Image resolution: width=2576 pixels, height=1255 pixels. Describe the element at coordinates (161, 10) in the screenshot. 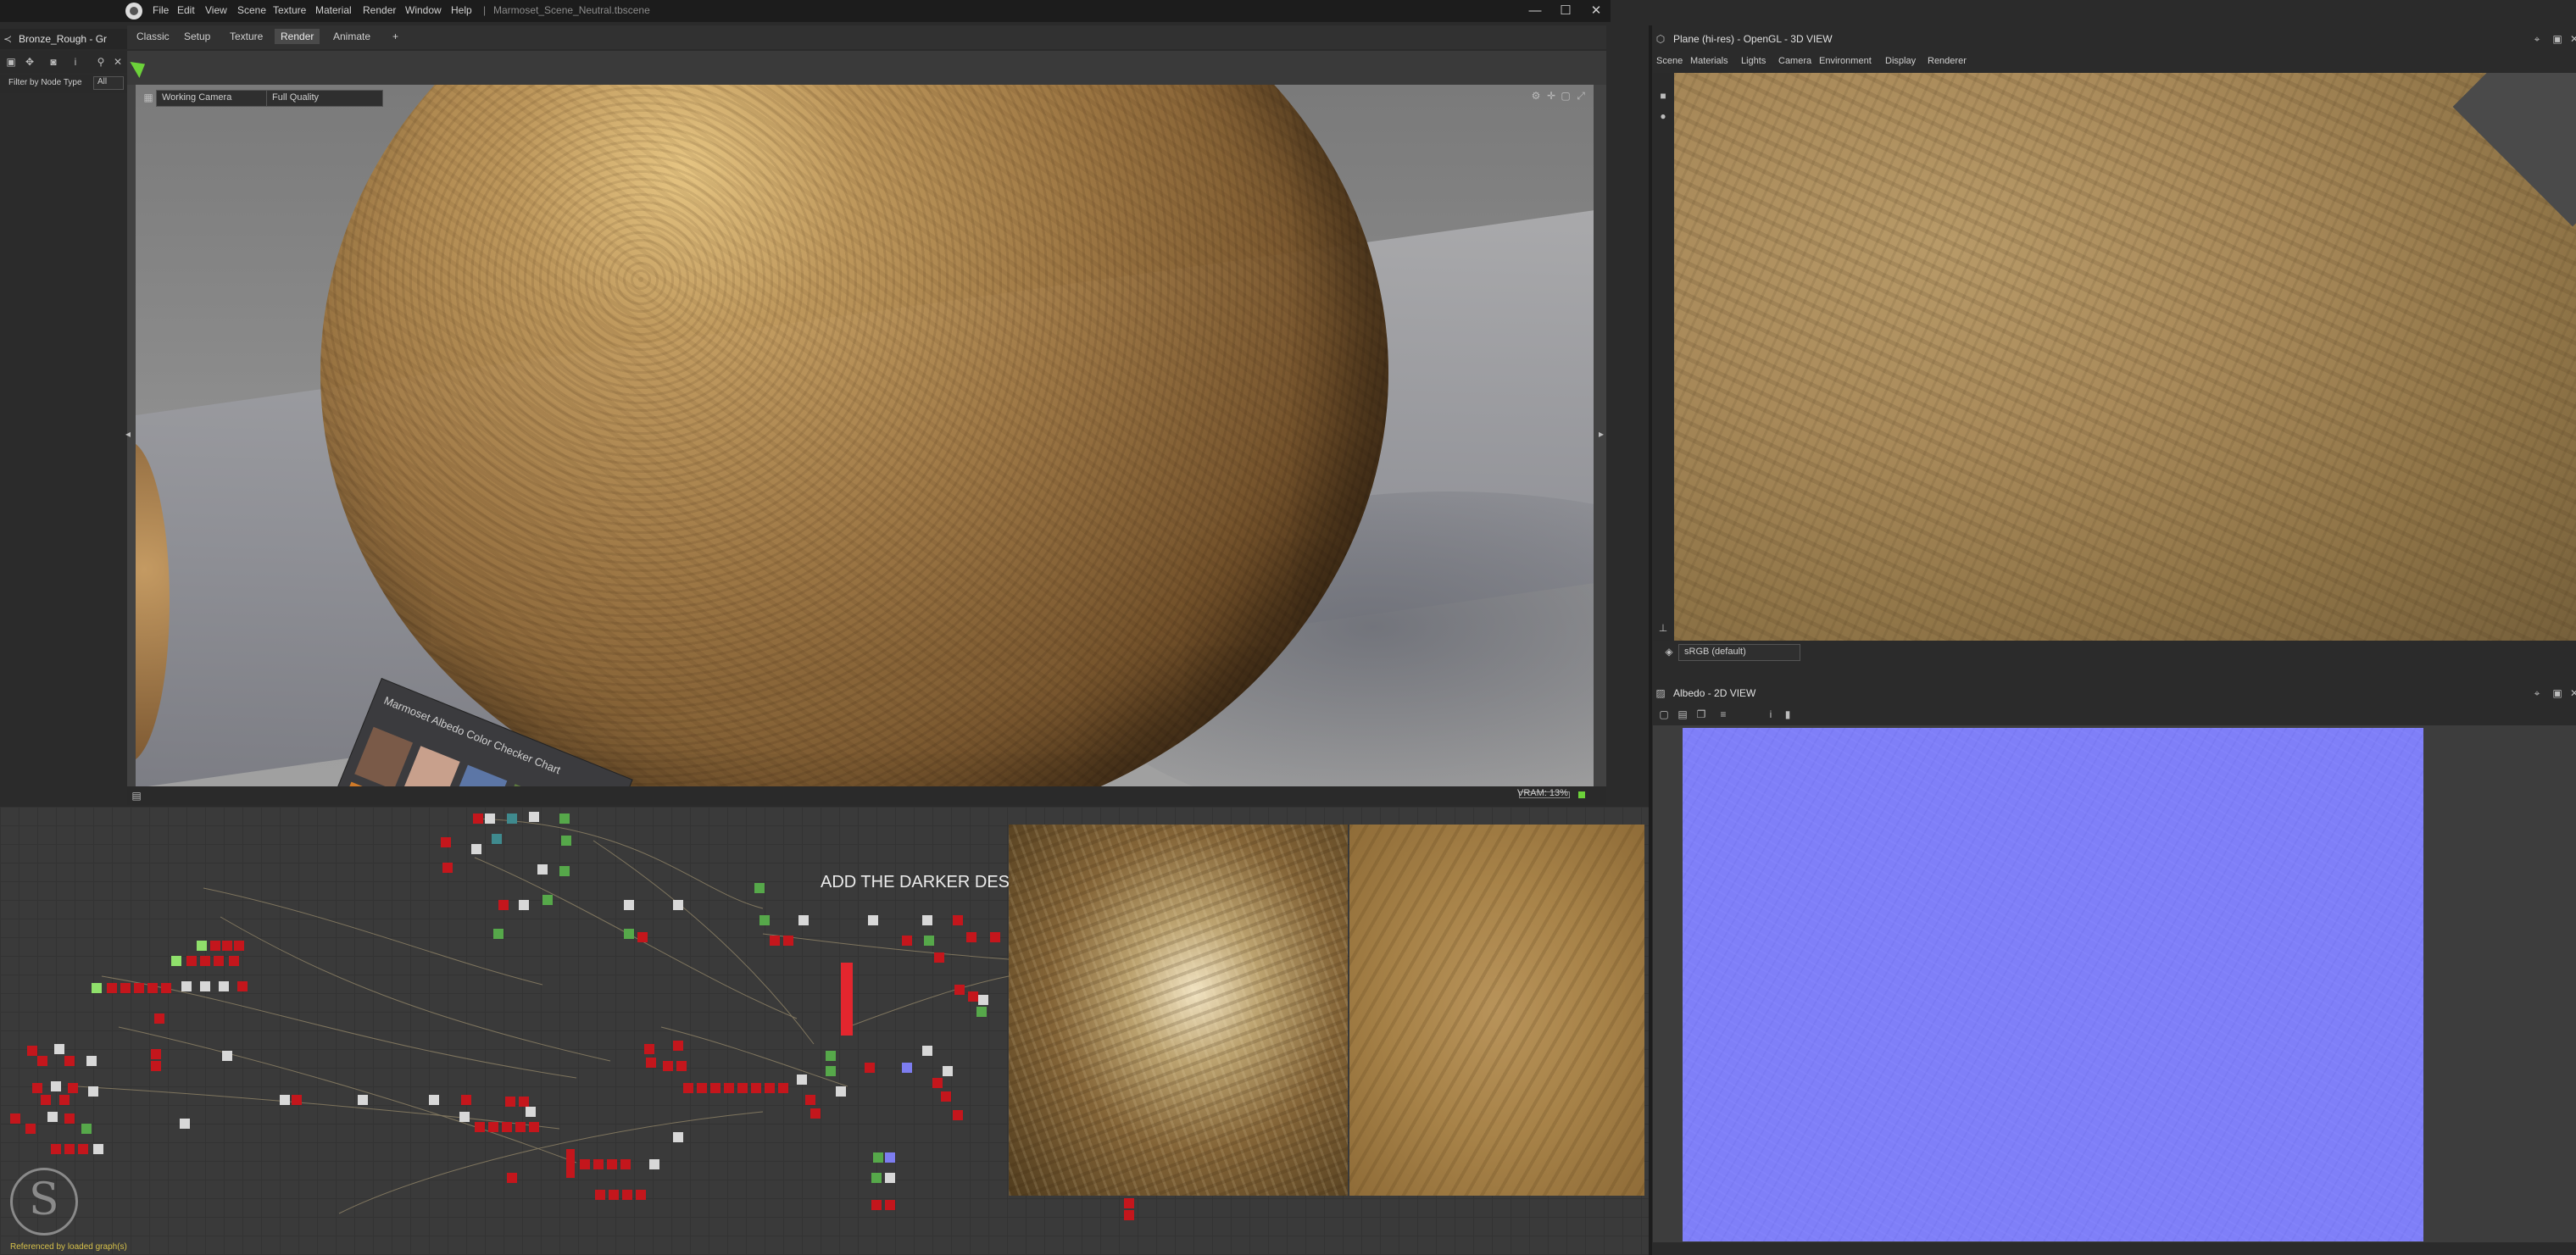

I see `menu-file: File` at that location.